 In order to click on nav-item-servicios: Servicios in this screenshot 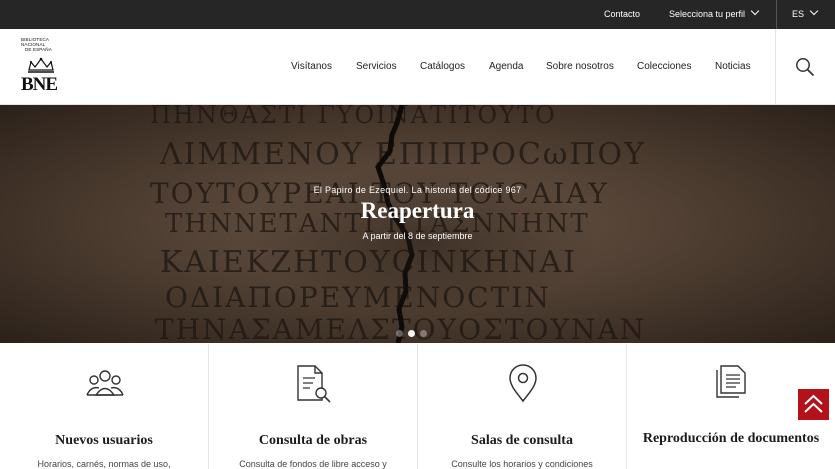, I will do `click(376, 67)`.